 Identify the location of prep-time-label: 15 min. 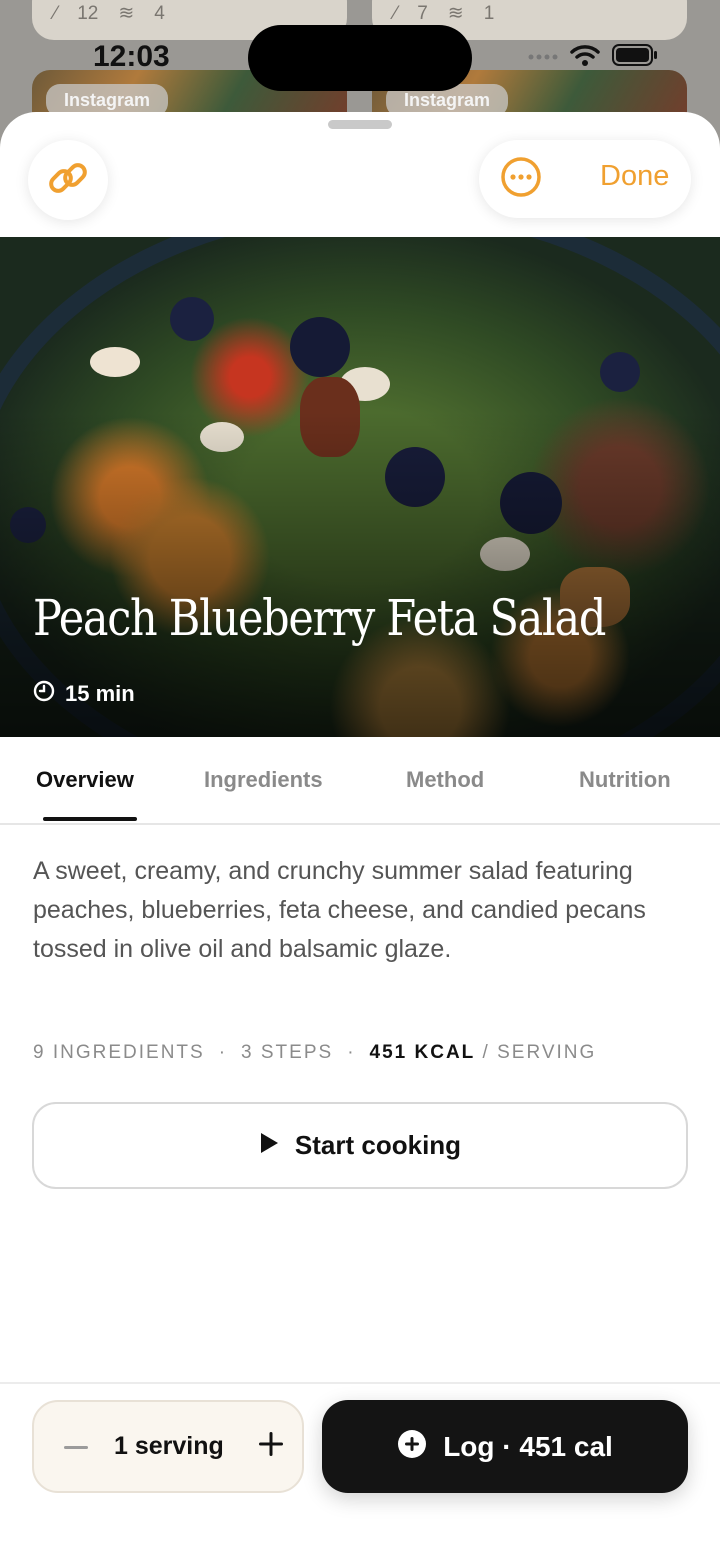
(100, 693).